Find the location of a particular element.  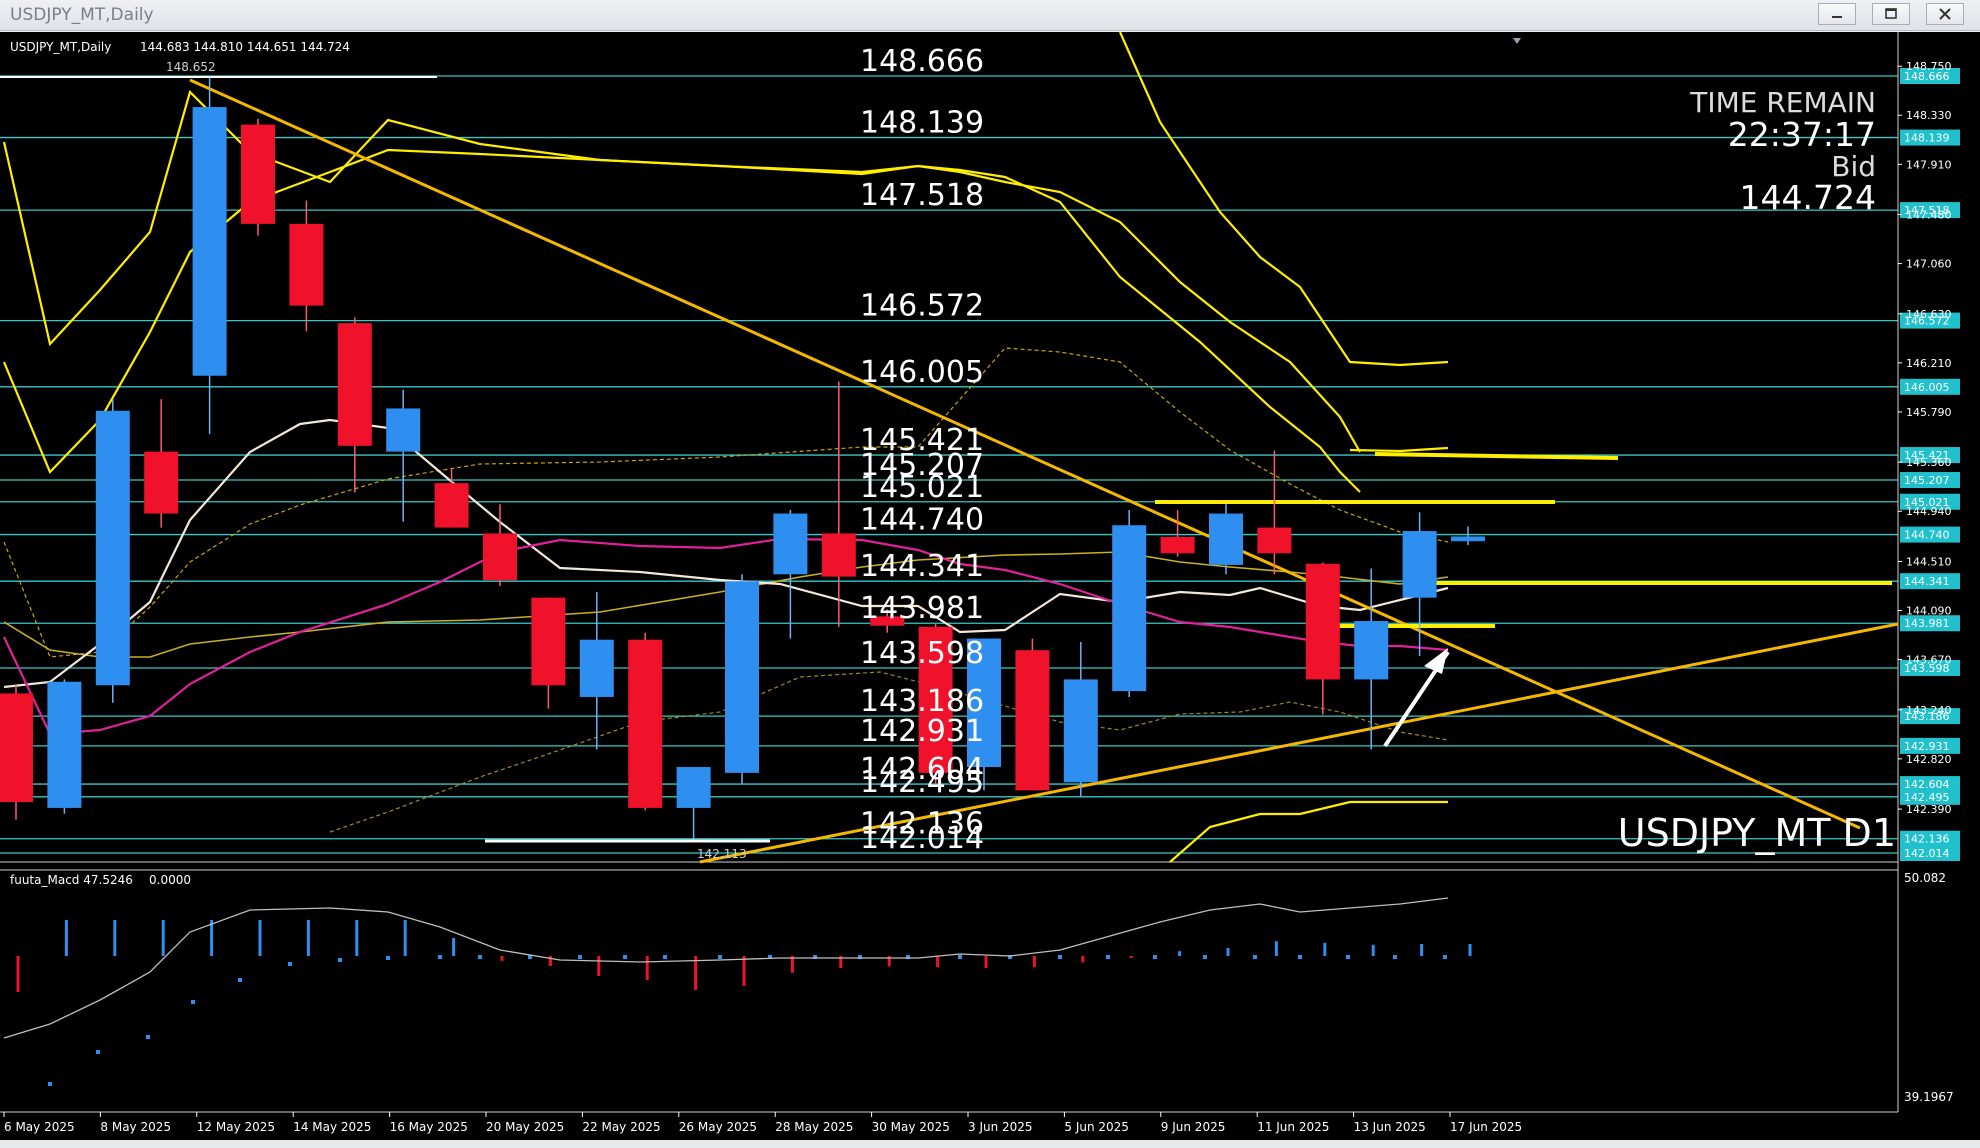

window-title: USDJPY_MT,Daily is located at coordinates (82, 15).